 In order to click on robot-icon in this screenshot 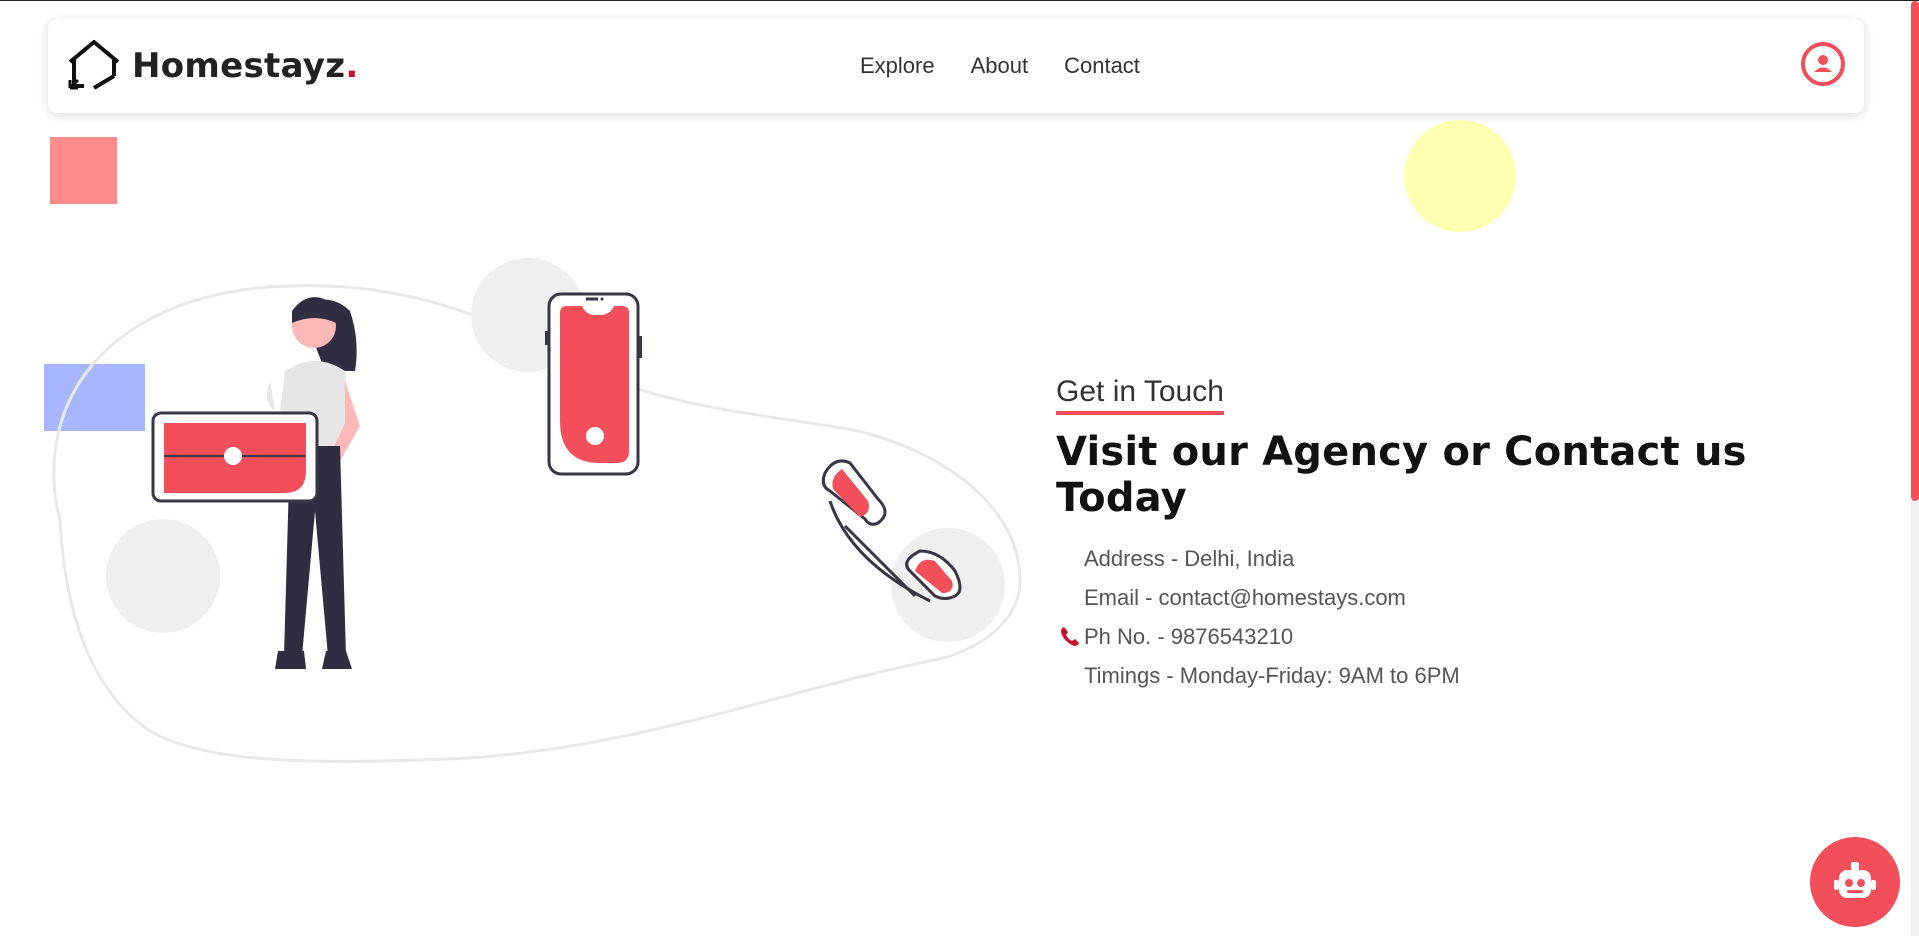, I will do `click(1855, 880)`.